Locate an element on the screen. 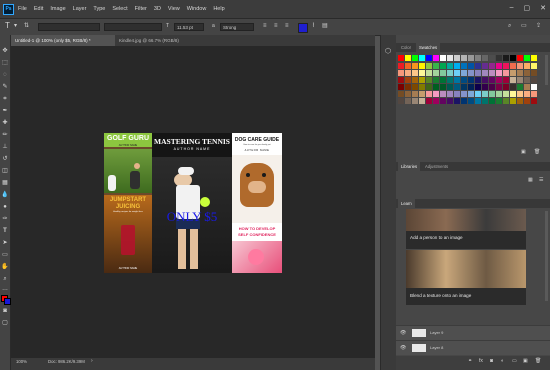 The image size is (550, 370). align-right-icon: ≡ is located at coordinates (287, 26).